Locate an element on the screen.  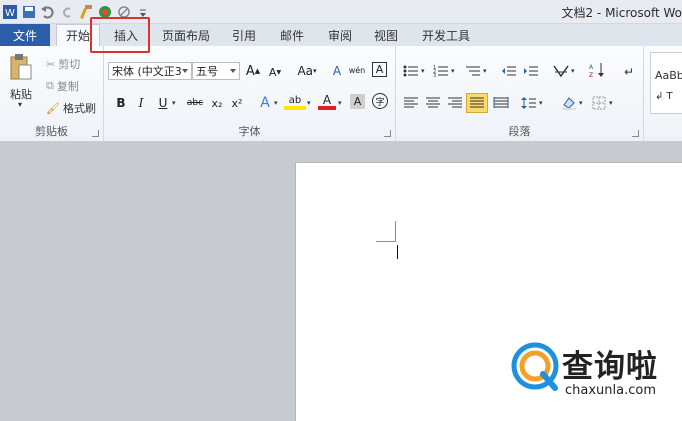
align-right-icon is located at coordinates (455, 103).